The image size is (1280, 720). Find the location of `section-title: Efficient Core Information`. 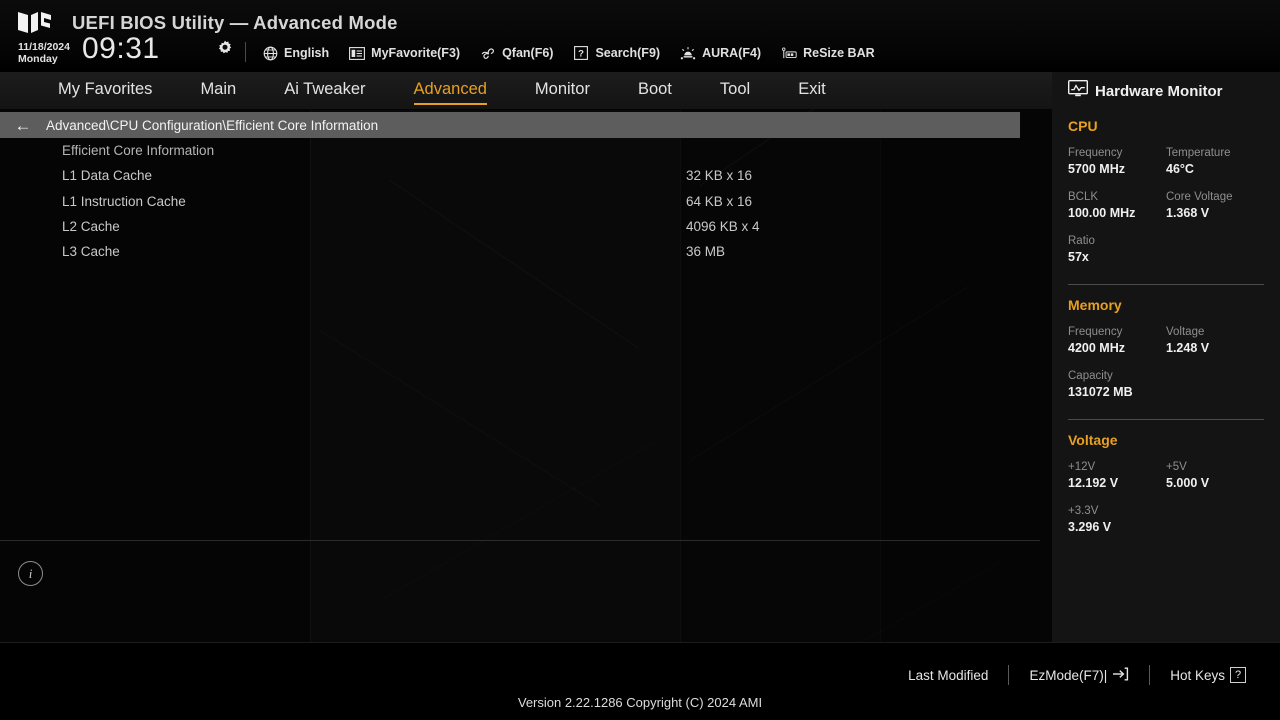

section-title: Efficient Core Information is located at coordinates (138, 151).